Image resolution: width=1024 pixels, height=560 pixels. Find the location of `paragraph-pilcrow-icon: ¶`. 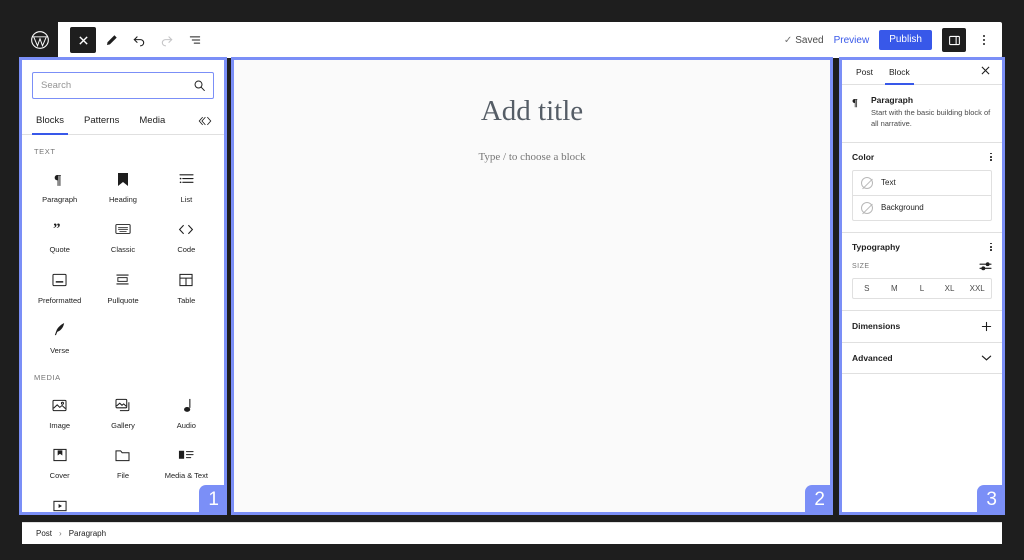

paragraph-pilcrow-icon: ¶ is located at coordinates (857, 112).